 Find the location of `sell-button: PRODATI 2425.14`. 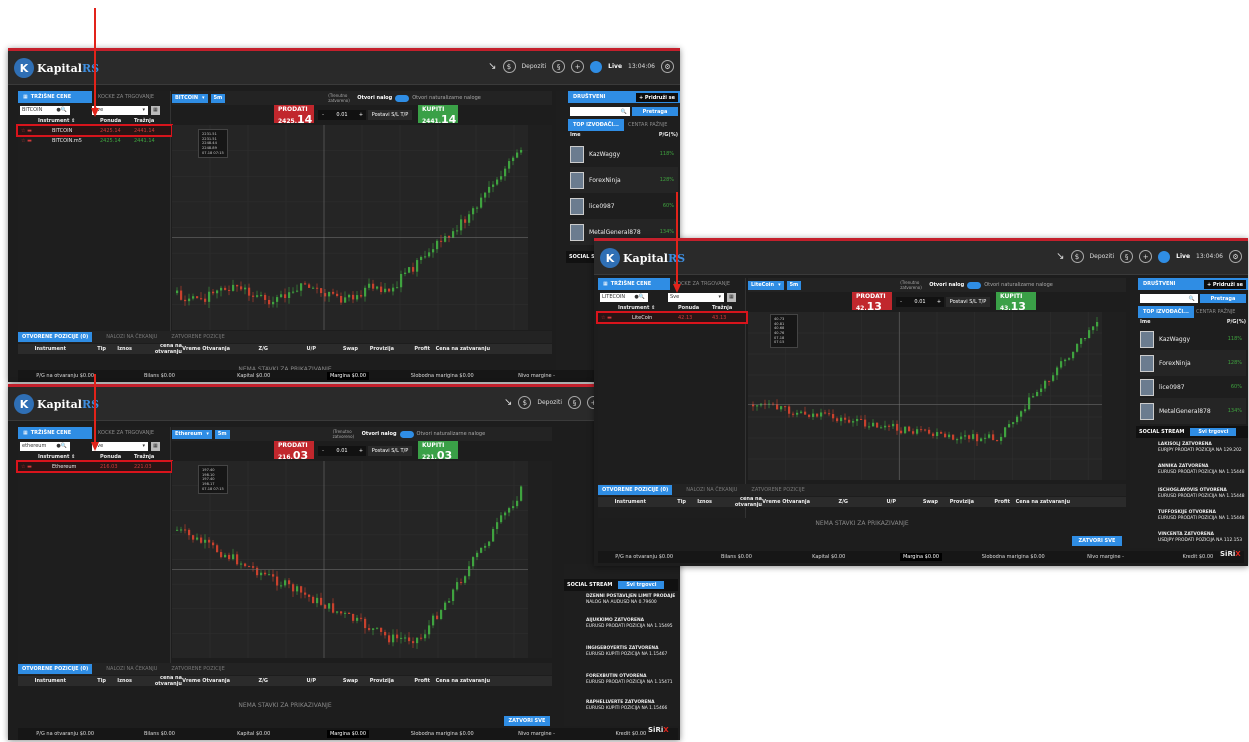

sell-button: PRODATI 2425.14 is located at coordinates (294, 115).